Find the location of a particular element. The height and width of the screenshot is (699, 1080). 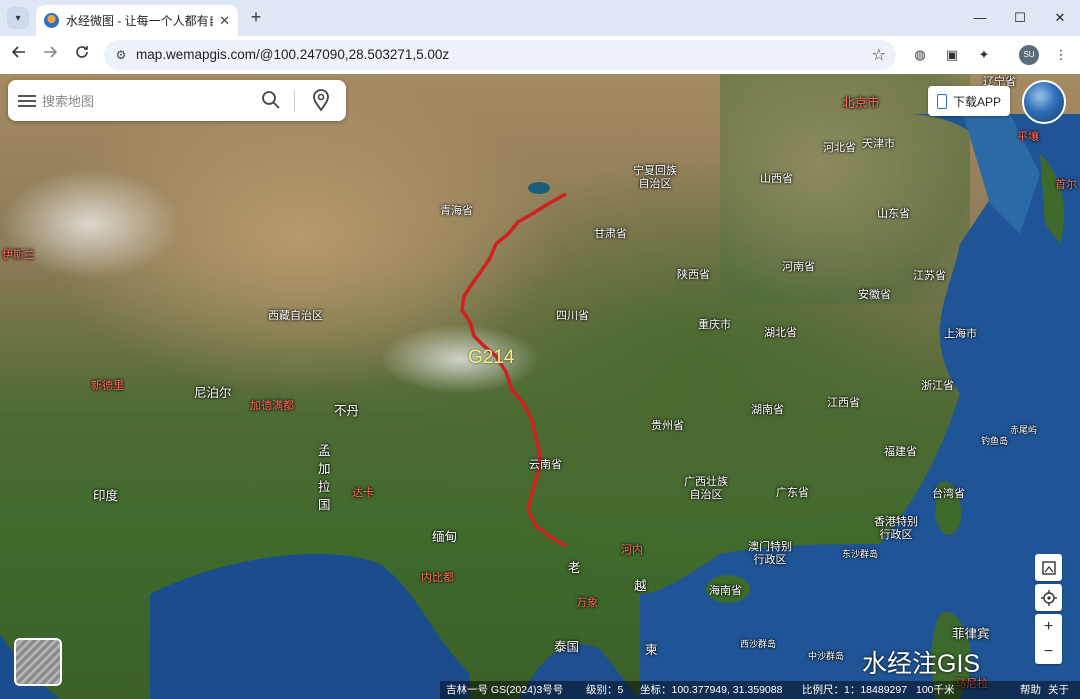

place-label: 内比都 is located at coordinates (437, 578).